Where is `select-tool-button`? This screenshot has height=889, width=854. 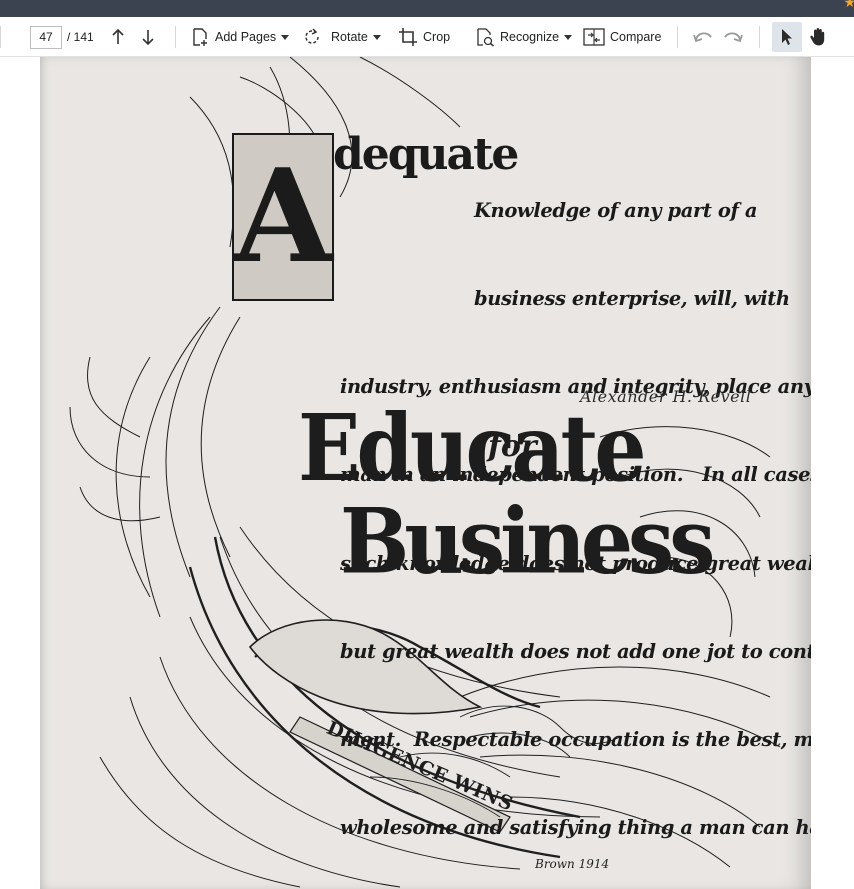
select-tool-button is located at coordinates (787, 37).